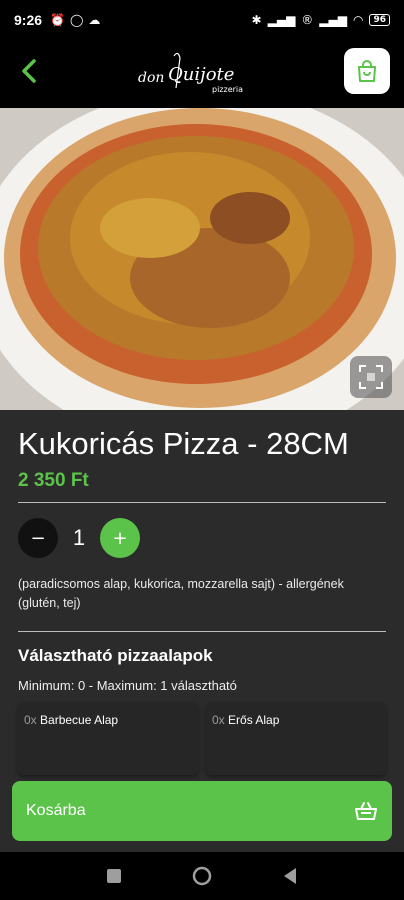  What do you see at coordinates (202, 538) in the screenshot?
I see `quantity-stepper: − 1 +` at bounding box center [202, 538].